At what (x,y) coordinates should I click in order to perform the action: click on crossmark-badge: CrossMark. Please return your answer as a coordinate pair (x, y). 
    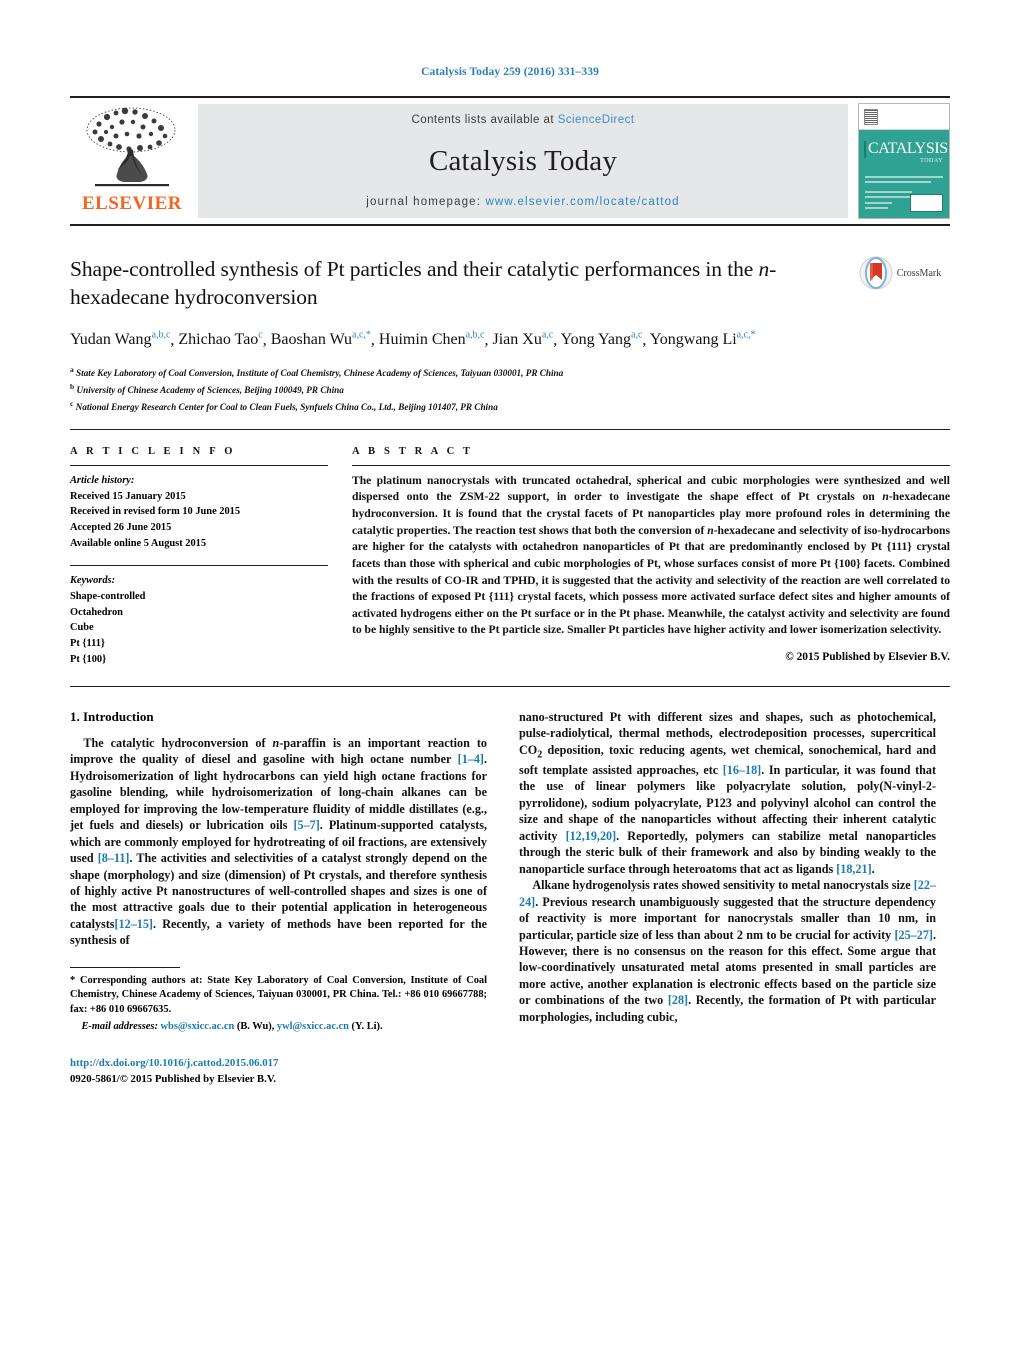
    Looking at the image, I should click on (900, 273).